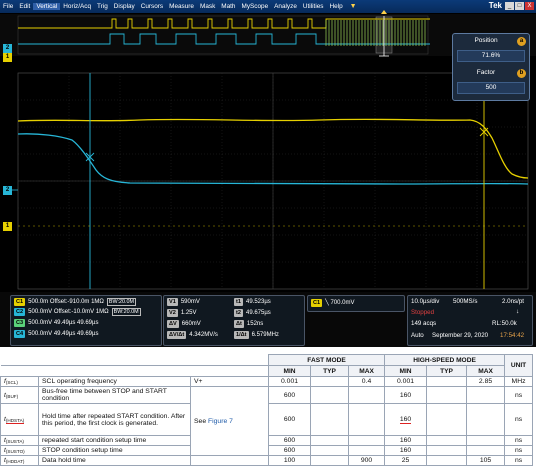  What do you see at coordinates (64, 334) in the screenshot?
I see `ch4-val1: 49.49µs` at bounding box center [64, 334].